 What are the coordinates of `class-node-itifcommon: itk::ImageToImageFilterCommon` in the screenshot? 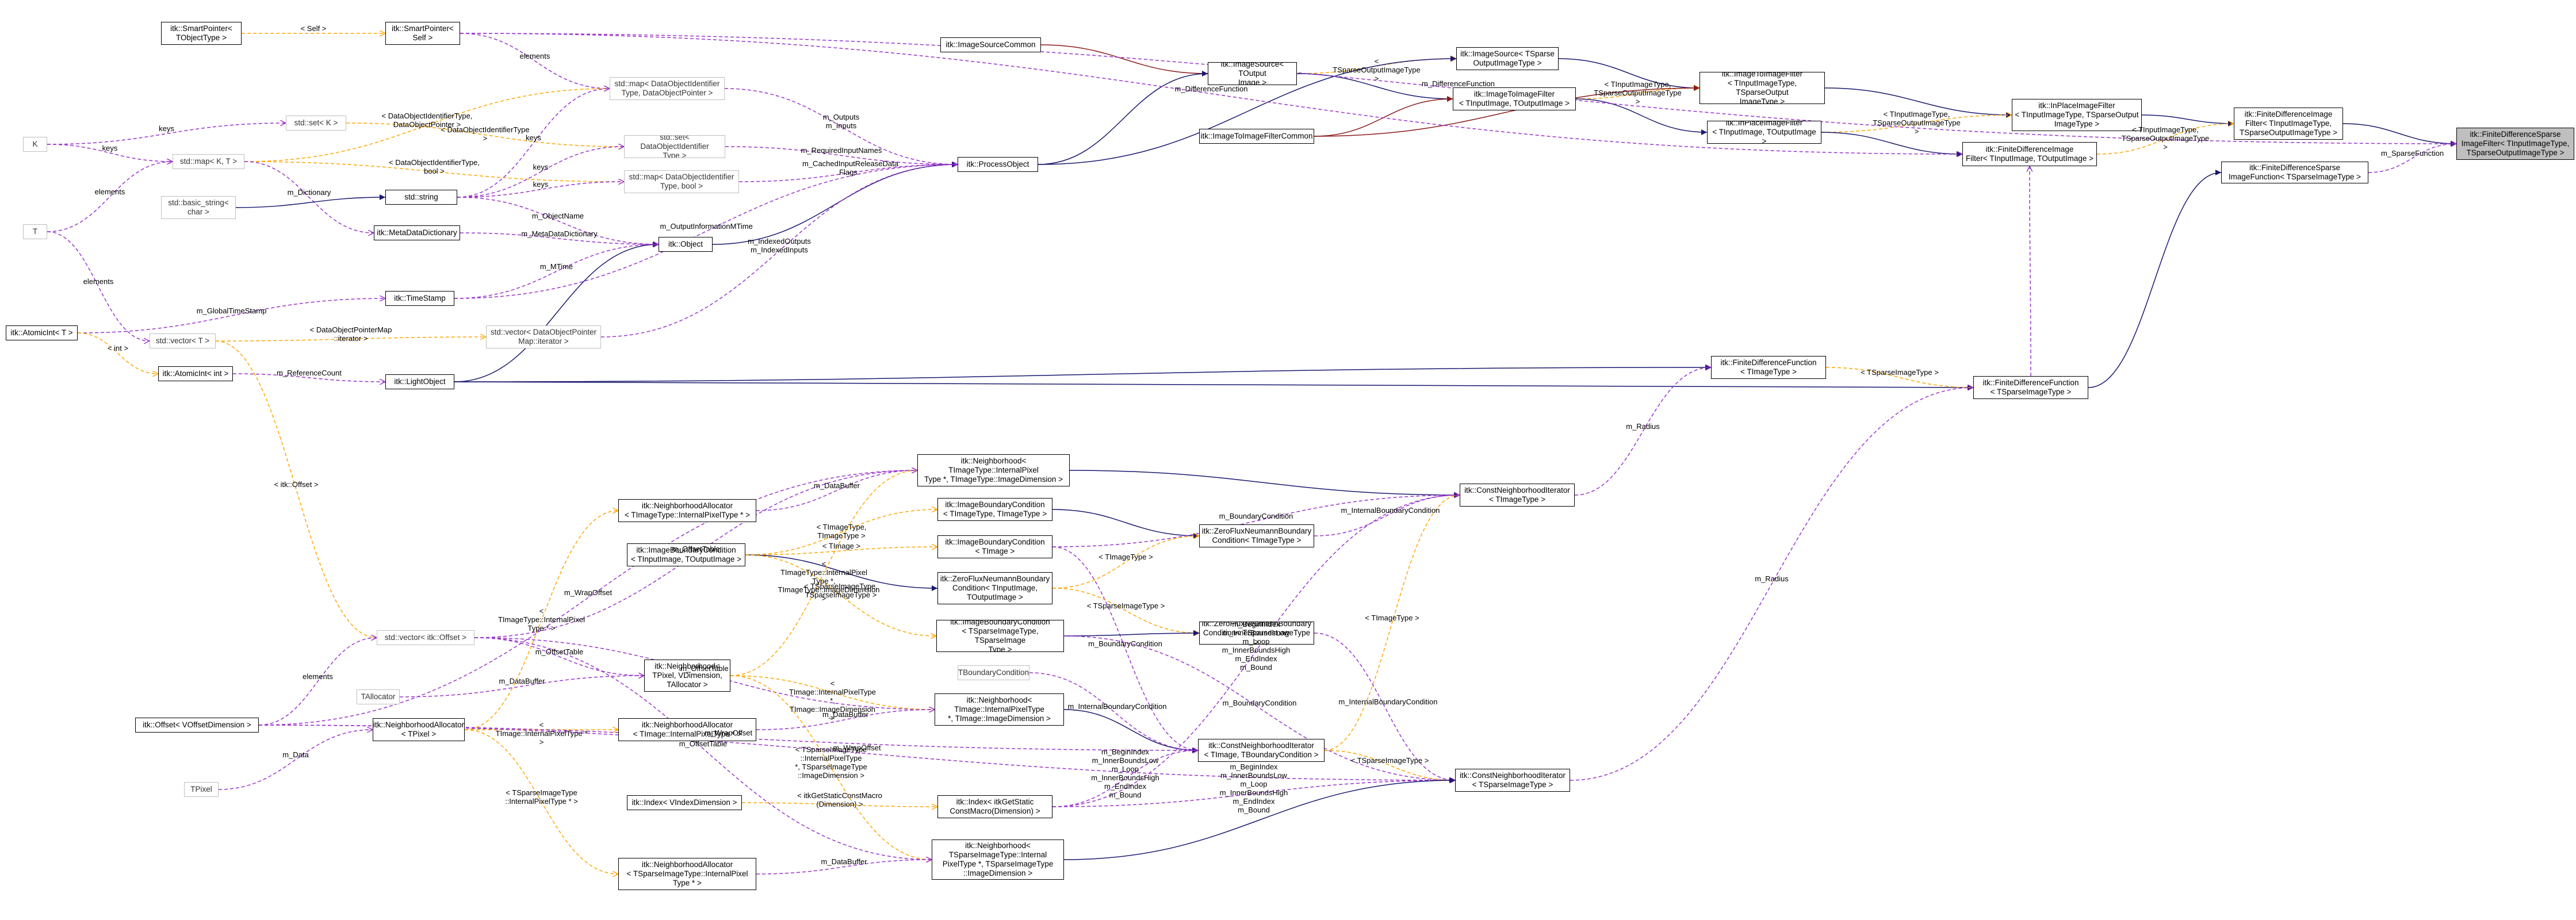 It's located at (1256, 136).